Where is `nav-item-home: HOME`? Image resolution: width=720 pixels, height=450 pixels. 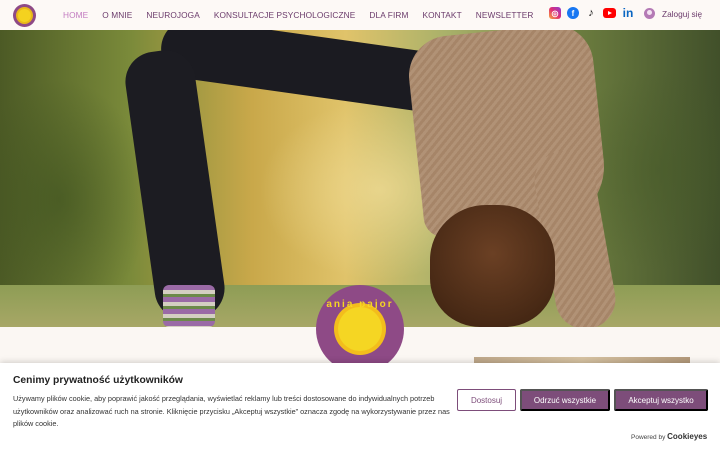 nav-item-home: HOME is located at coordinates (75, 15).